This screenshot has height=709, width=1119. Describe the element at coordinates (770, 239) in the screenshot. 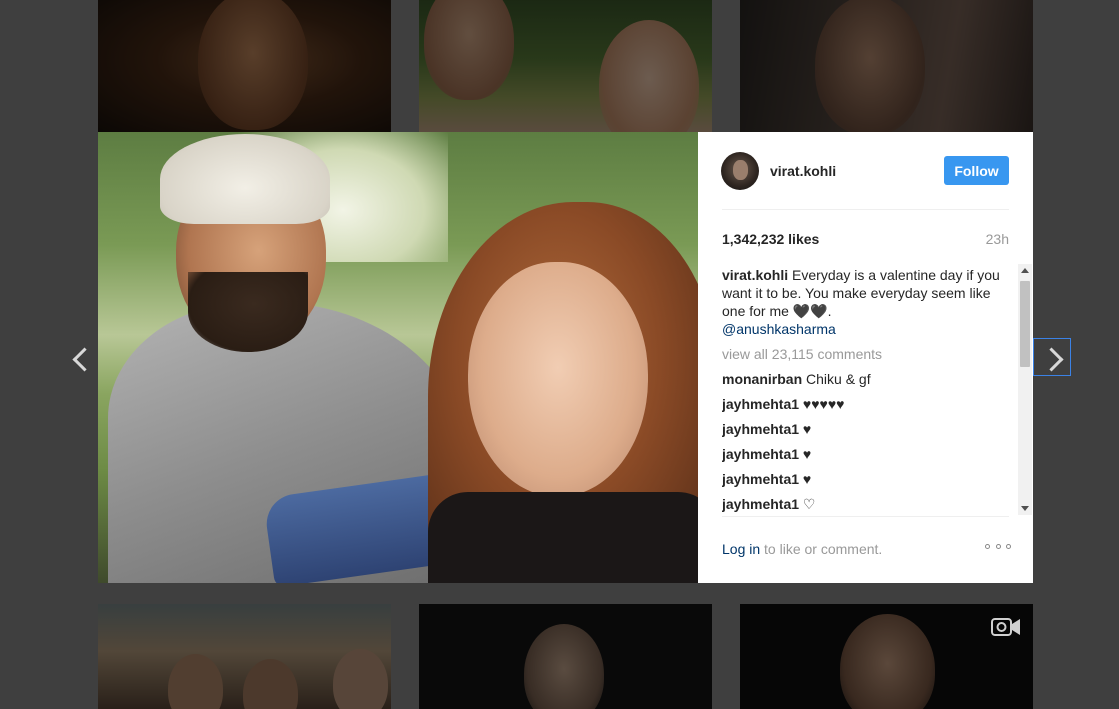

I see `likes-count: 1,342,232 likes` at that location.